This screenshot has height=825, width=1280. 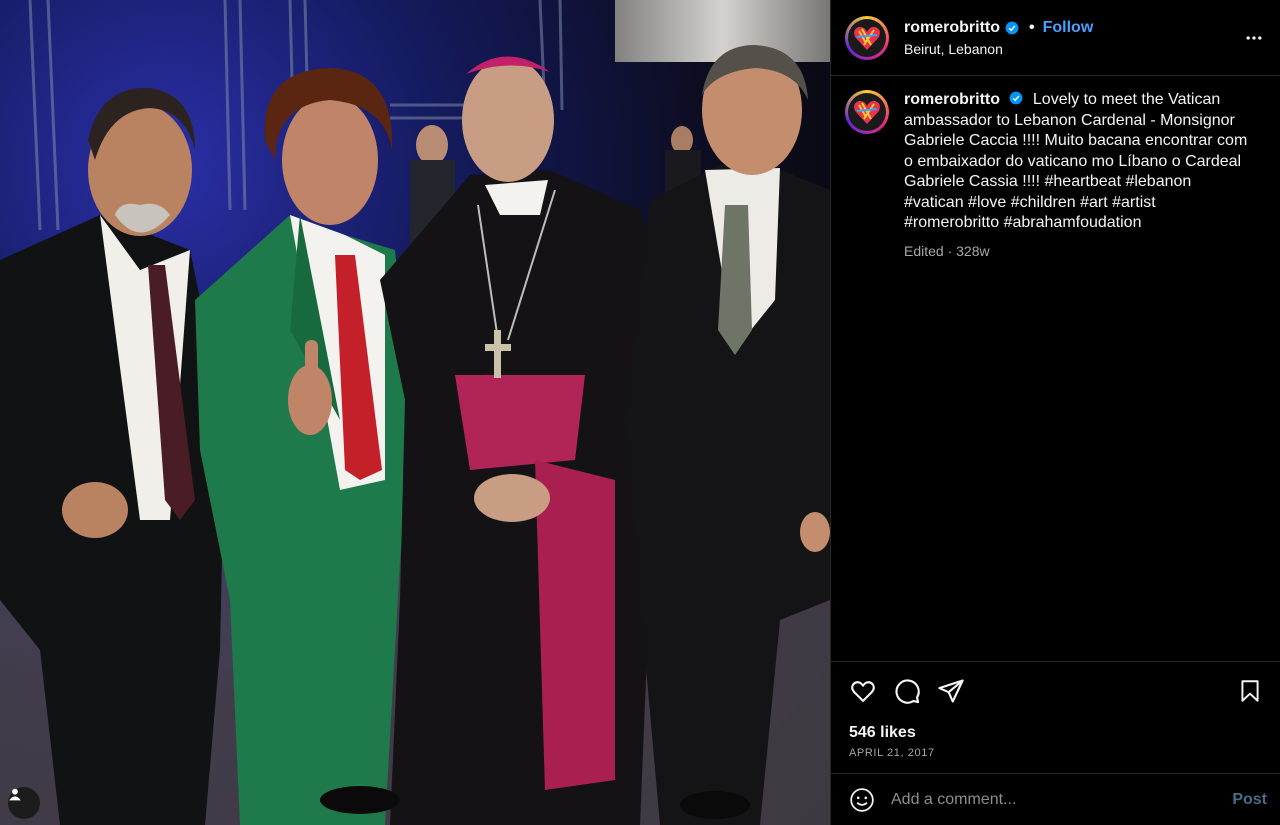 I want to click on save-button, so click(x=1250, y=691).